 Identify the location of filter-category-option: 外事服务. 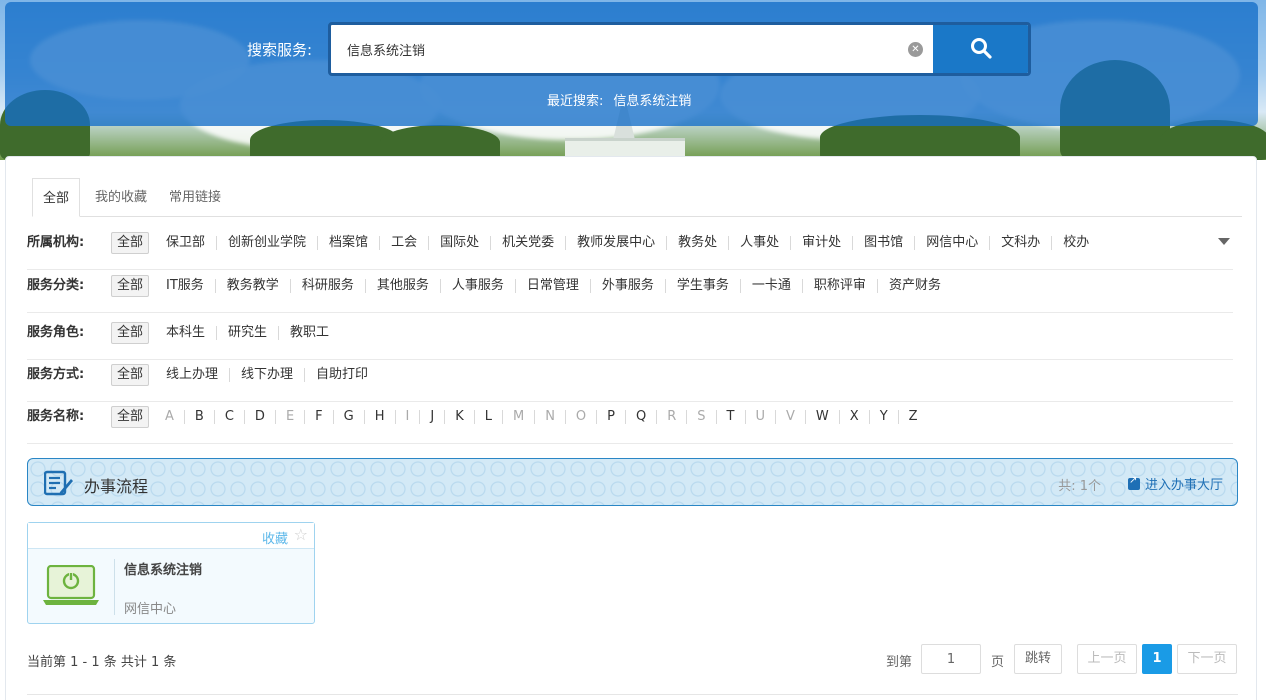
(628, 286).